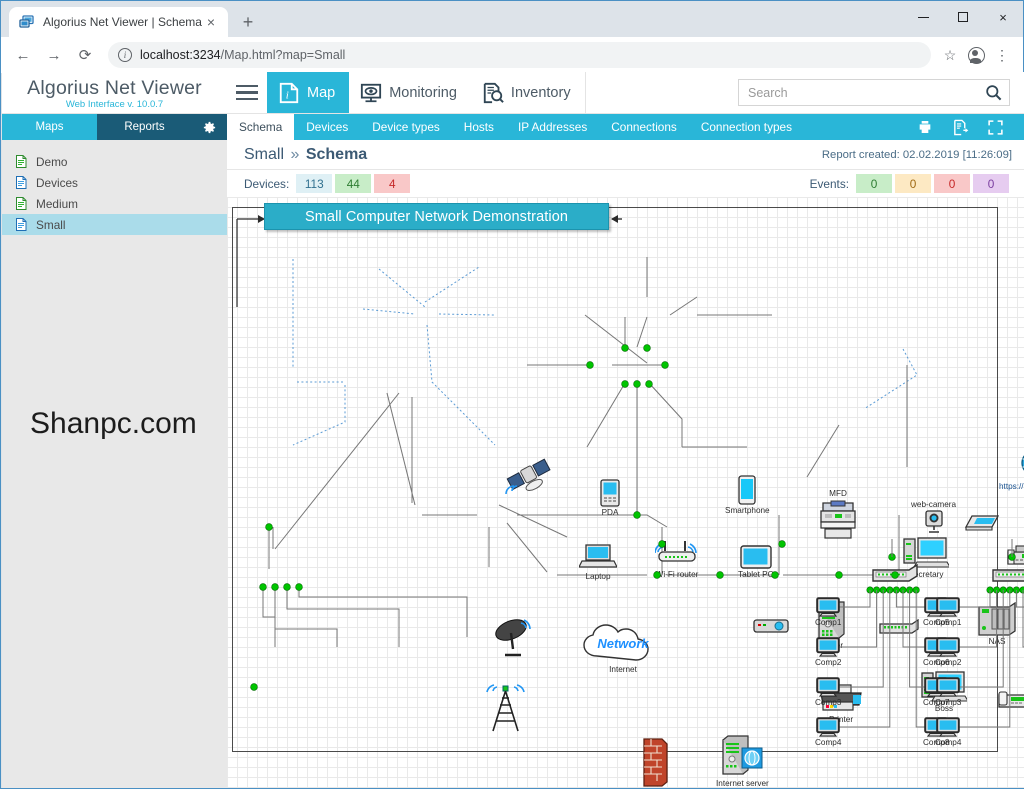 Image resolution: width=1024 pixels, height=789 pixels. I want to click on breadcrumb: Small » Schema, so click(305, 155).